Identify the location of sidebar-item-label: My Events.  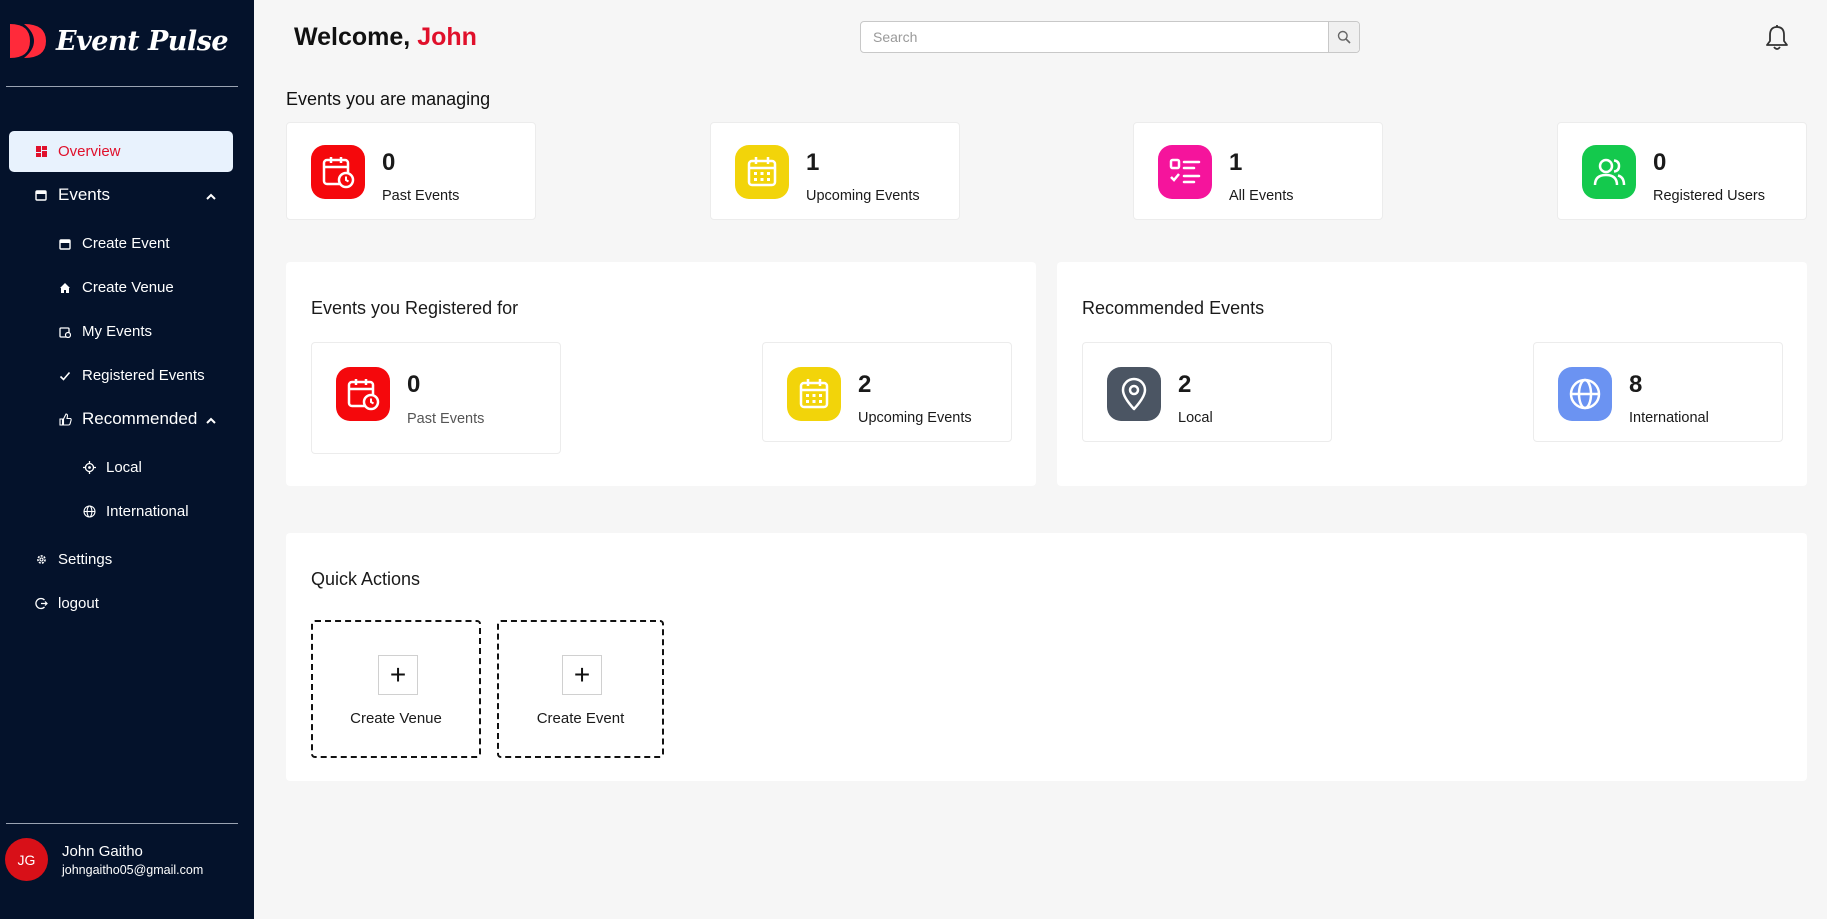
(117, 331).